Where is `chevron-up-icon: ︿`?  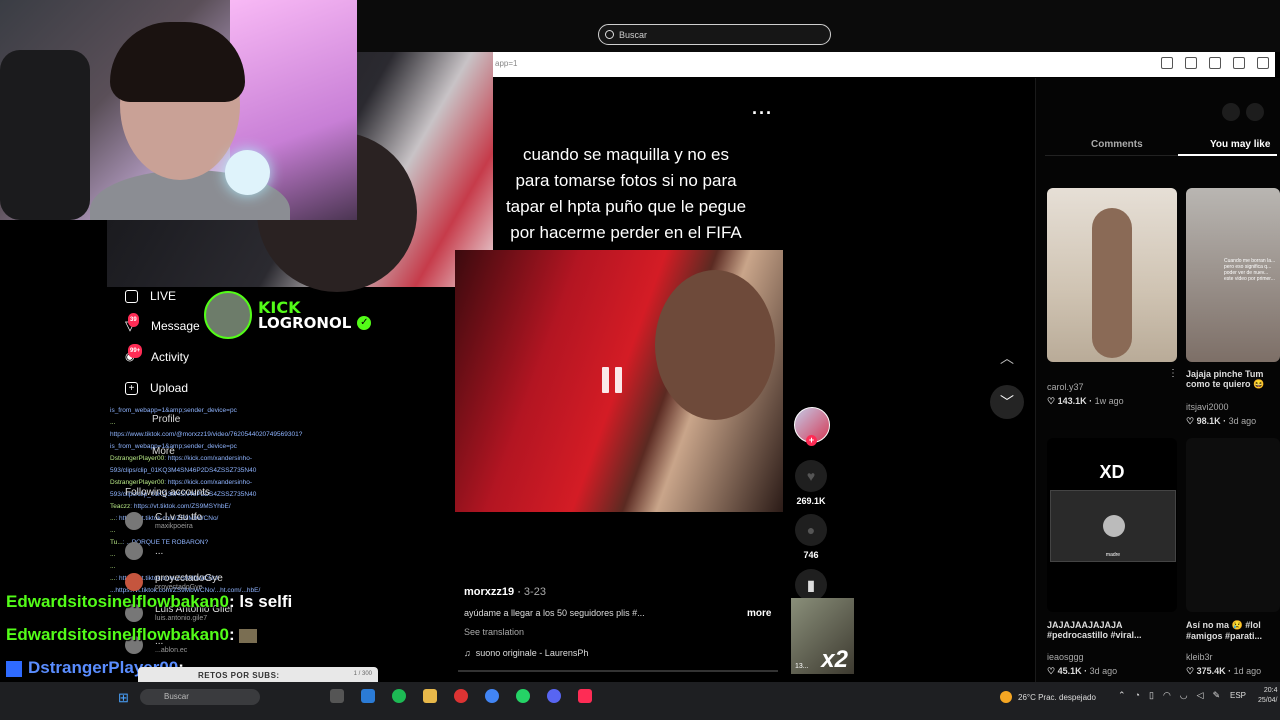 chevron-up-icon: ︿ is located at coordinates (1007, 358).